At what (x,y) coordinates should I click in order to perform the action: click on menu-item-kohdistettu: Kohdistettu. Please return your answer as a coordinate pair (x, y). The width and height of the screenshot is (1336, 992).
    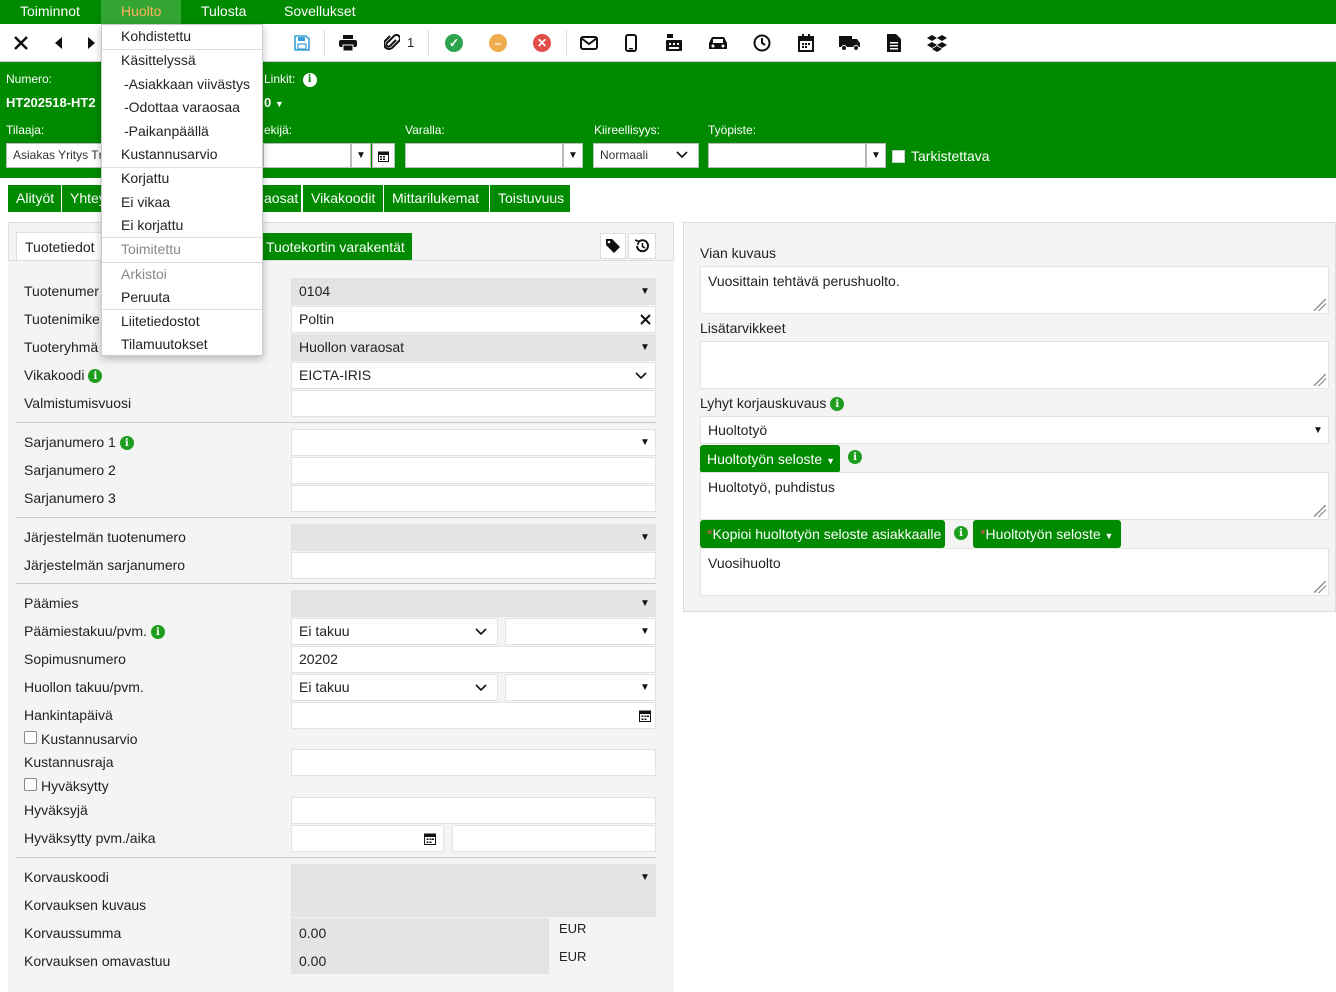
    Looking at the image, I should click on (182, 36).